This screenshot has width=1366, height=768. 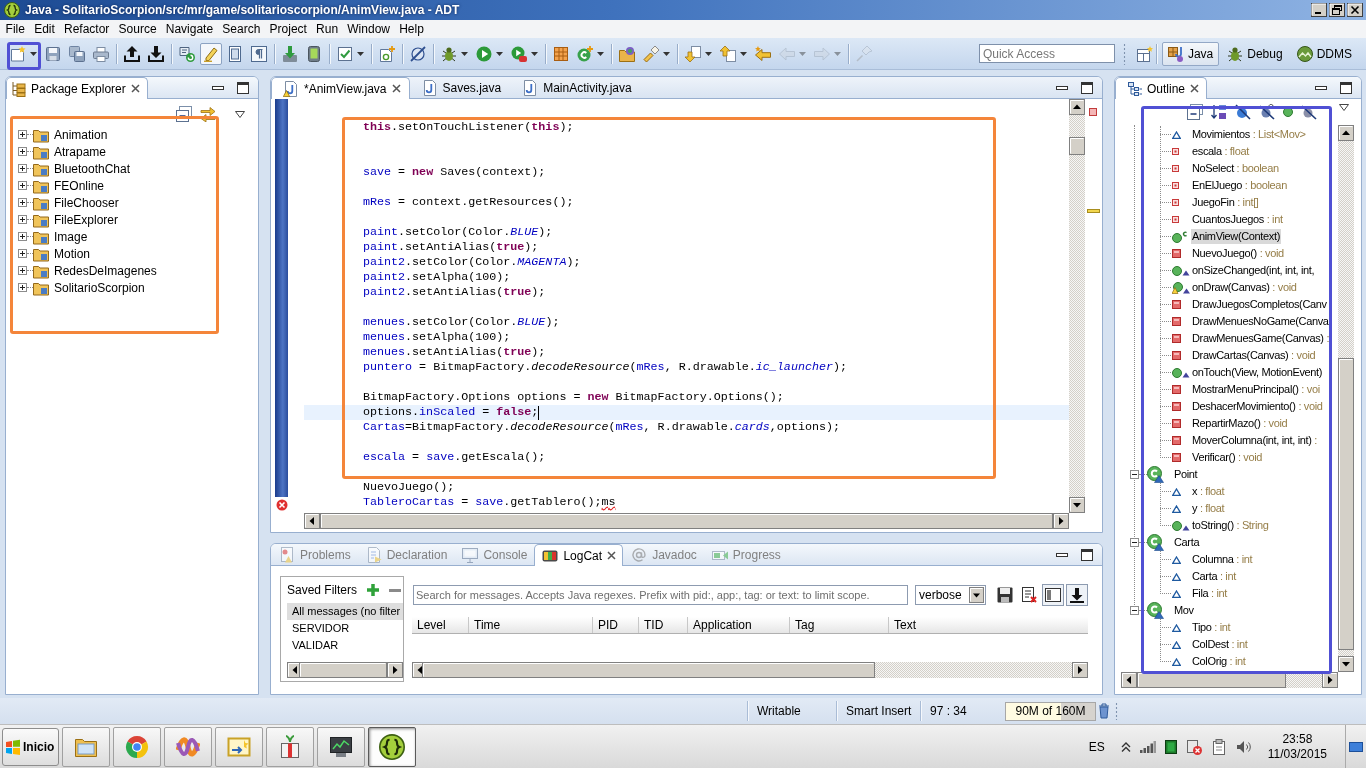 I want to click on view-tab: Problems, so click(x=314, y=554).